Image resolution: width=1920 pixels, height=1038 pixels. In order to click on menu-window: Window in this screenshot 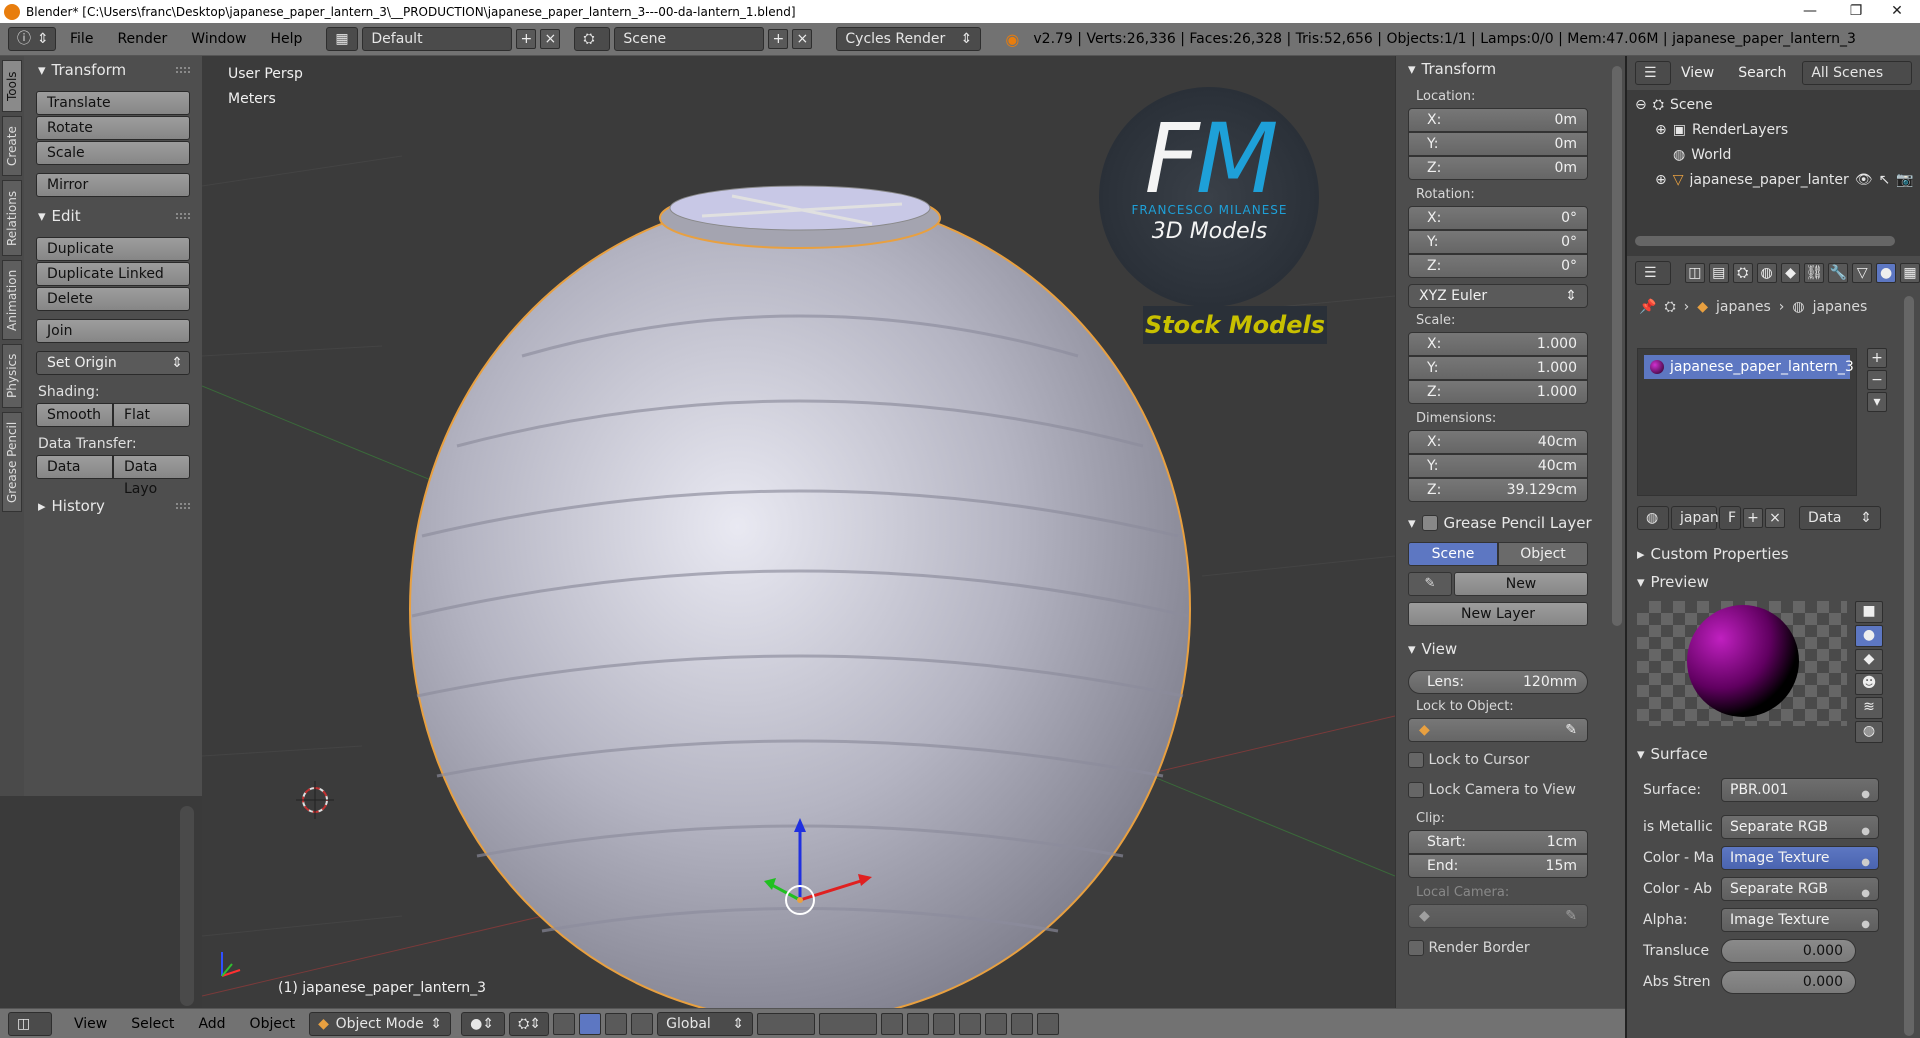, I will do `click(218, 39)`.